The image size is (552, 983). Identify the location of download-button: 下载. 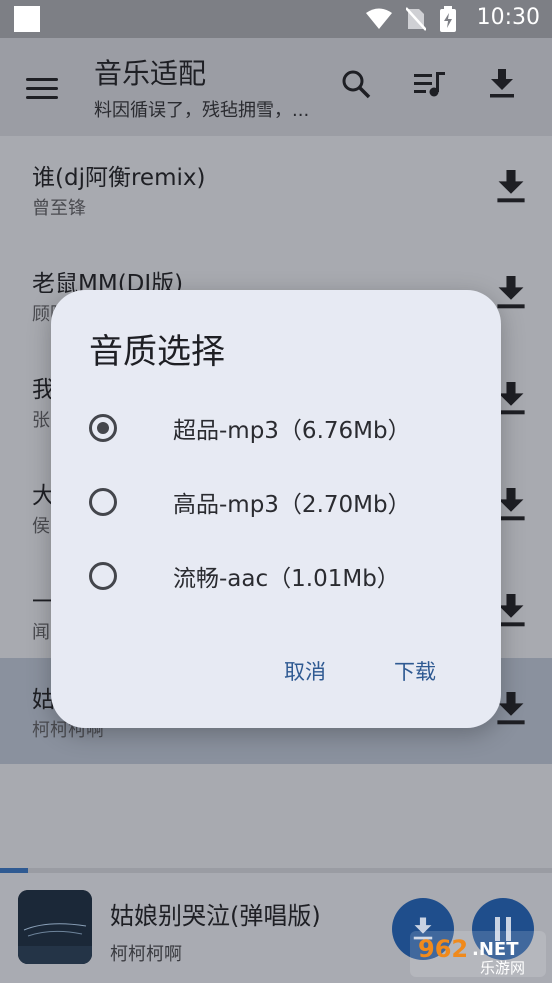
(415, 671).